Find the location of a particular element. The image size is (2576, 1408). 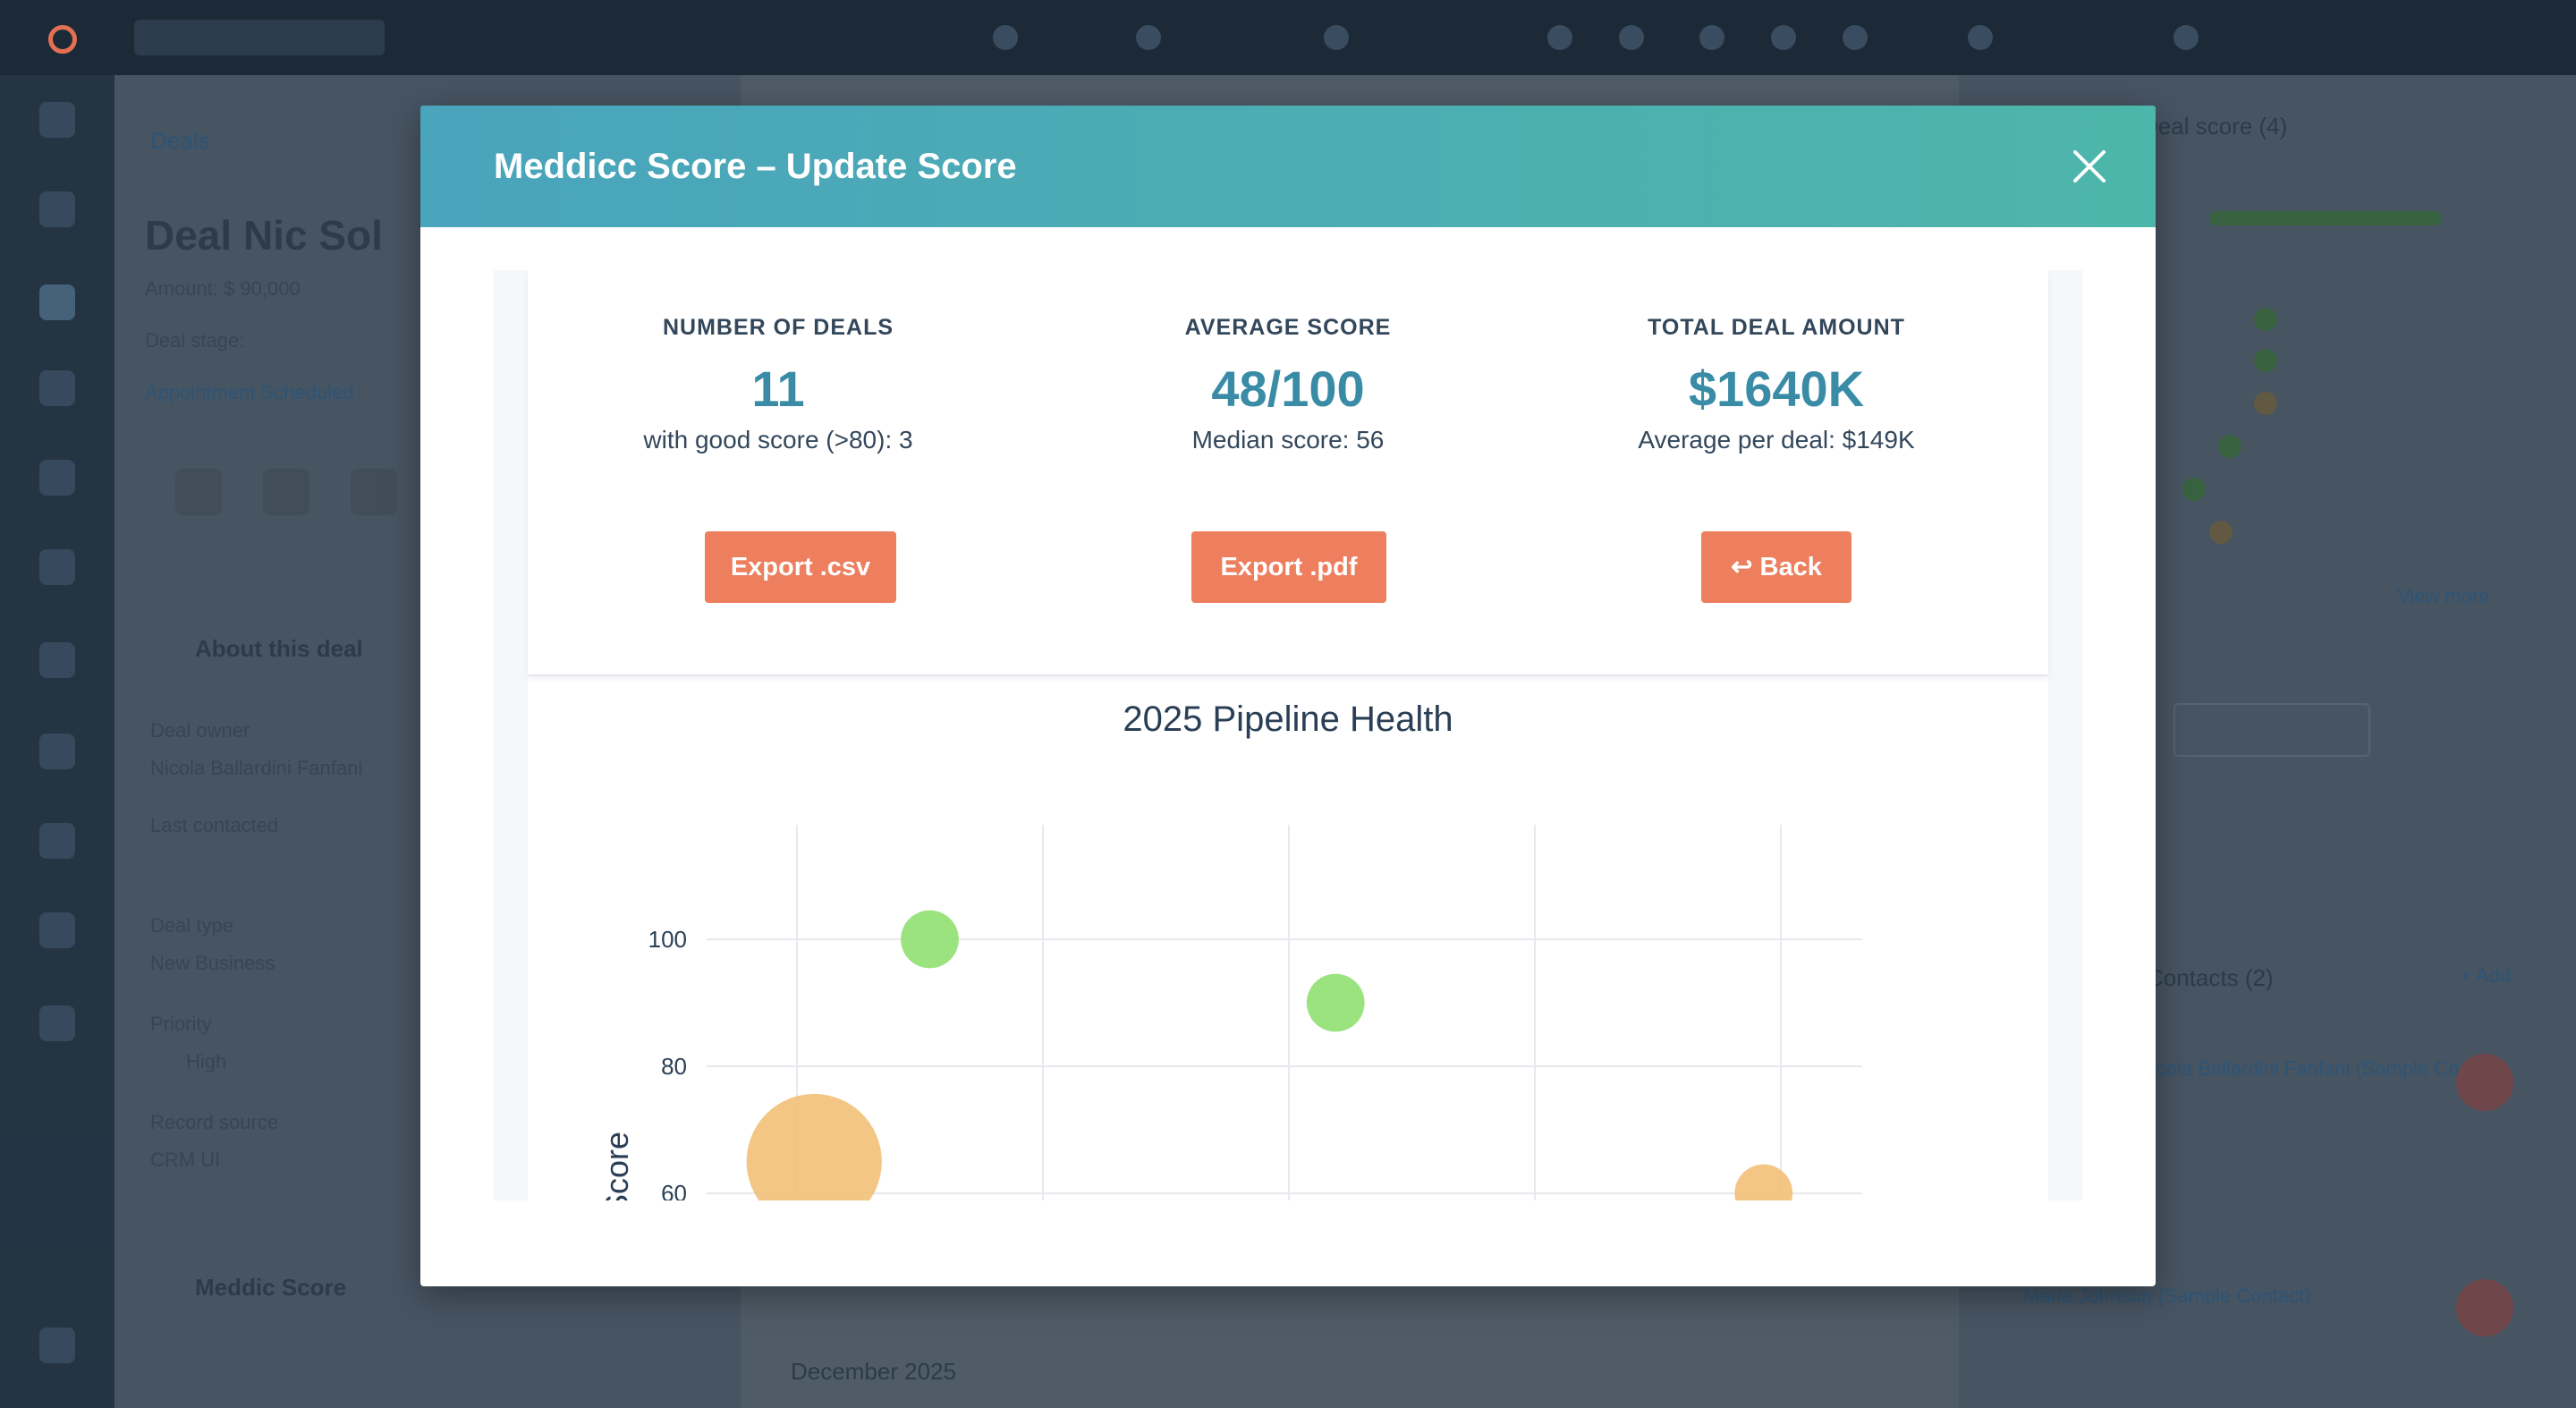

close-button is located at coordinates (2089, 166).